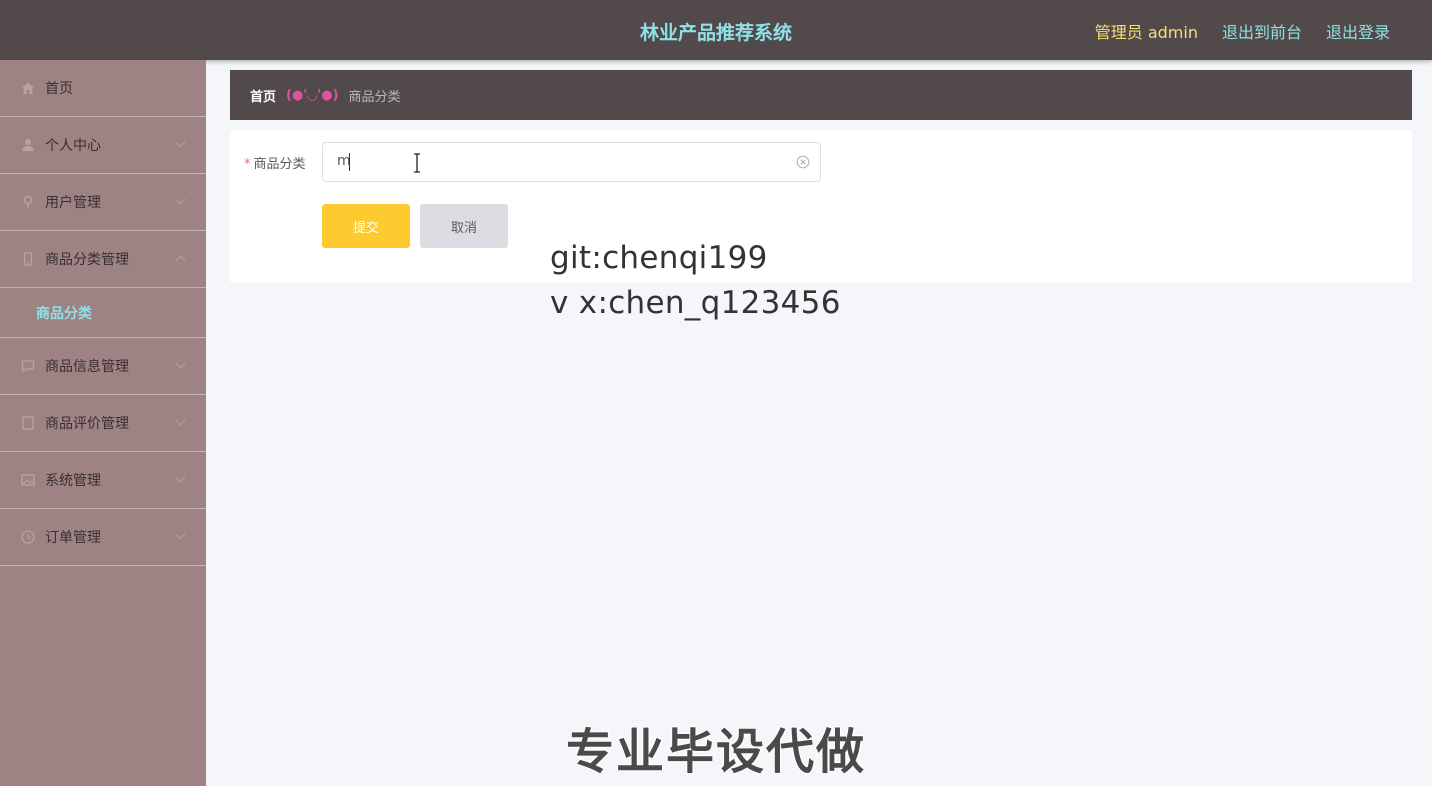 The height and width of the screenshot is (786, 1432). What do you see at coordinates (821, 95) in the screenshot?
I see `breadcrumb: 首页 (●'◡'●) 商品分类` at bounding box center [821, 95].